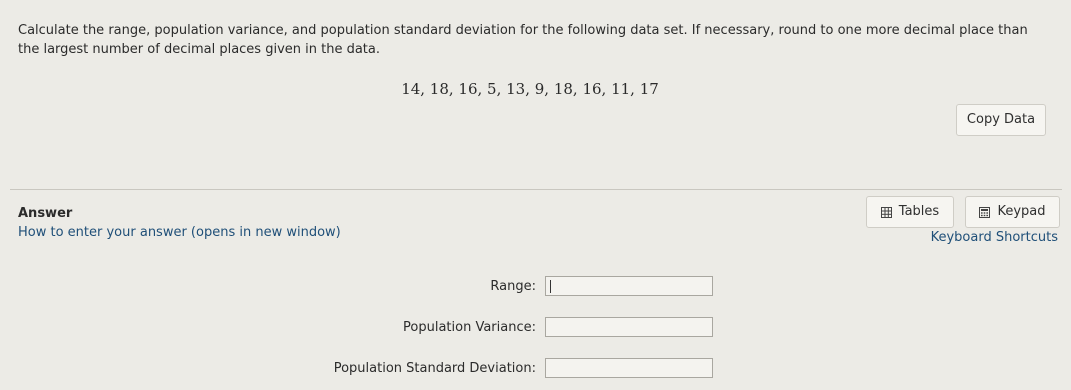  What do you see at coordinates (886, 212) in the screenshot?
I see `table-icon` at bounding box center [886, 212].